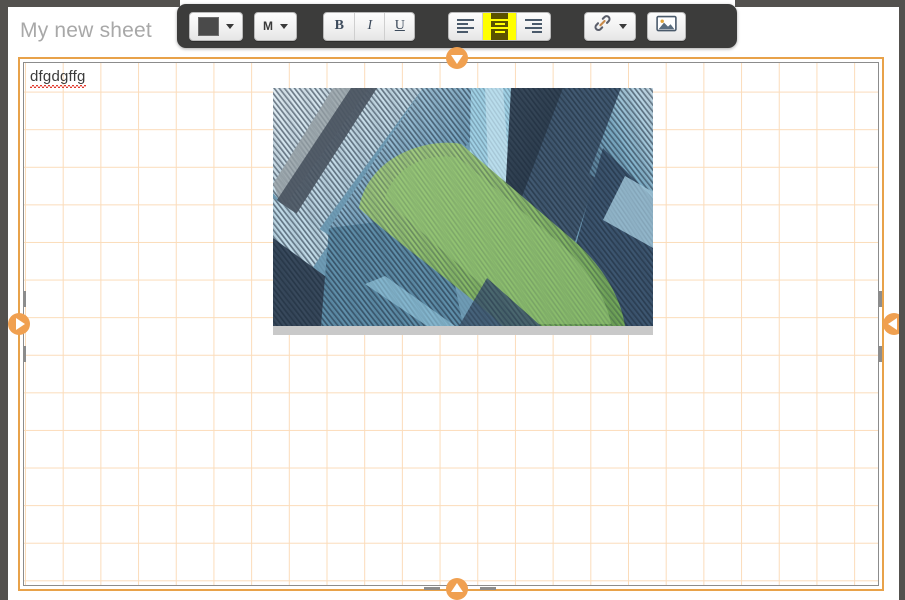  I want to click on insert-link-button, so click(610, 26).